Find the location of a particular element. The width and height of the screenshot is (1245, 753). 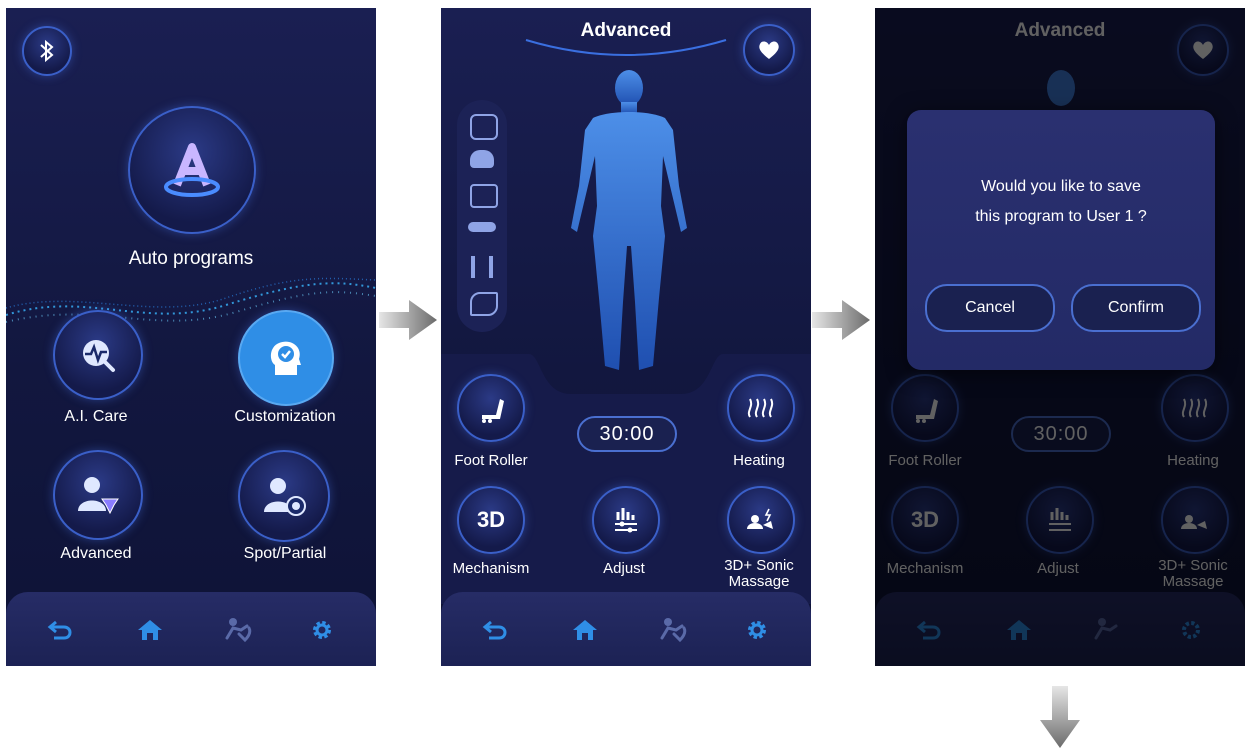

cancel-button: Cancel is located at coordinates (990, 308).